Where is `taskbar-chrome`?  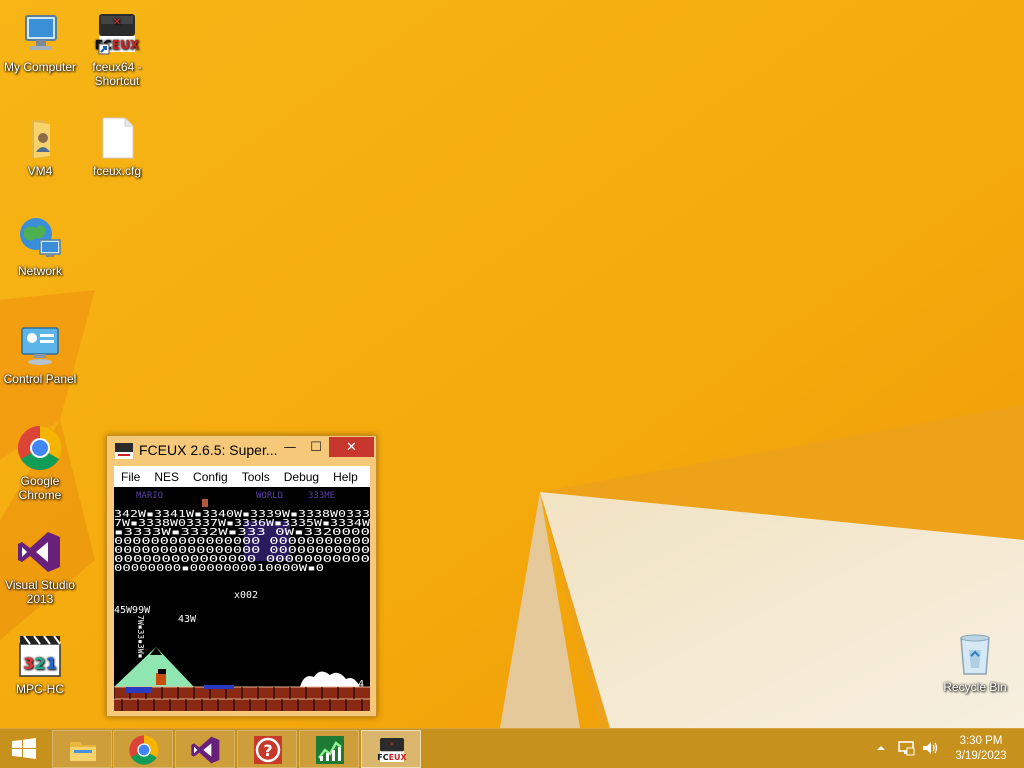
taskbar-chrome is located at coordinates (143, 749).